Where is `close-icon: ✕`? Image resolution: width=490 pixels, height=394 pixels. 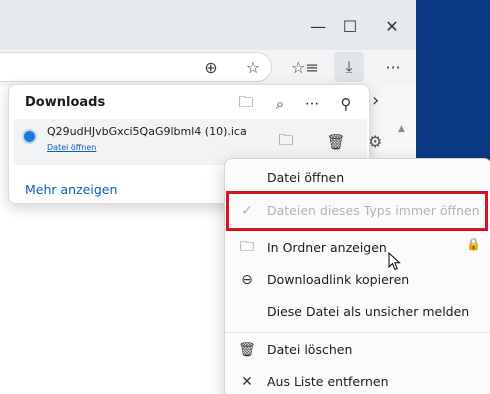
close-icon: ✕ is located at coordinates (247, 382).